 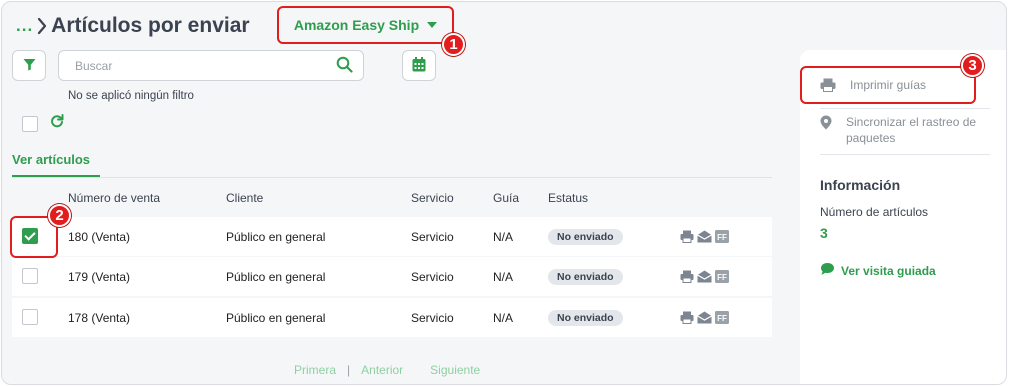 What do you see at coordinates (455, 370) in the screenshot?
I see `pagination-next: Siguiente` at bounding box center [455, 370].